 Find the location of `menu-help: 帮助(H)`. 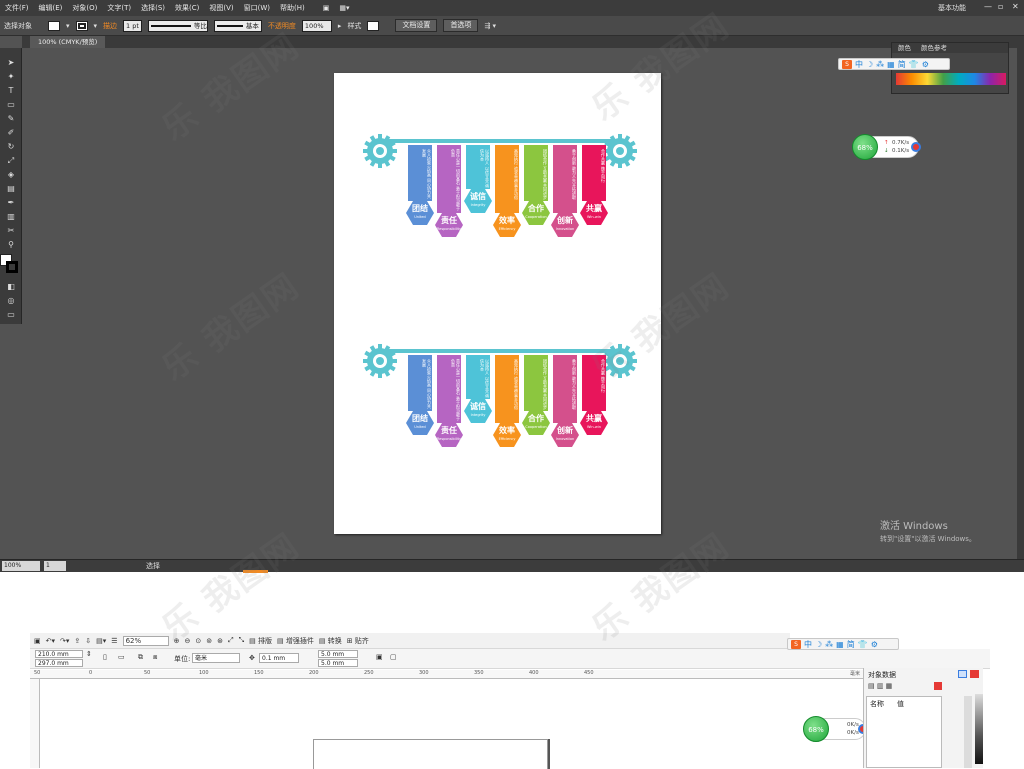

menu-help: 帮助(H) is located at coordinates (292, 8).